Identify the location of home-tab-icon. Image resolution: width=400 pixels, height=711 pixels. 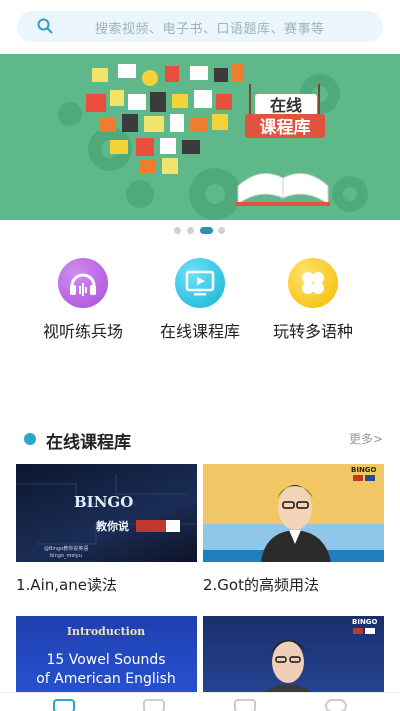
(64, 705).